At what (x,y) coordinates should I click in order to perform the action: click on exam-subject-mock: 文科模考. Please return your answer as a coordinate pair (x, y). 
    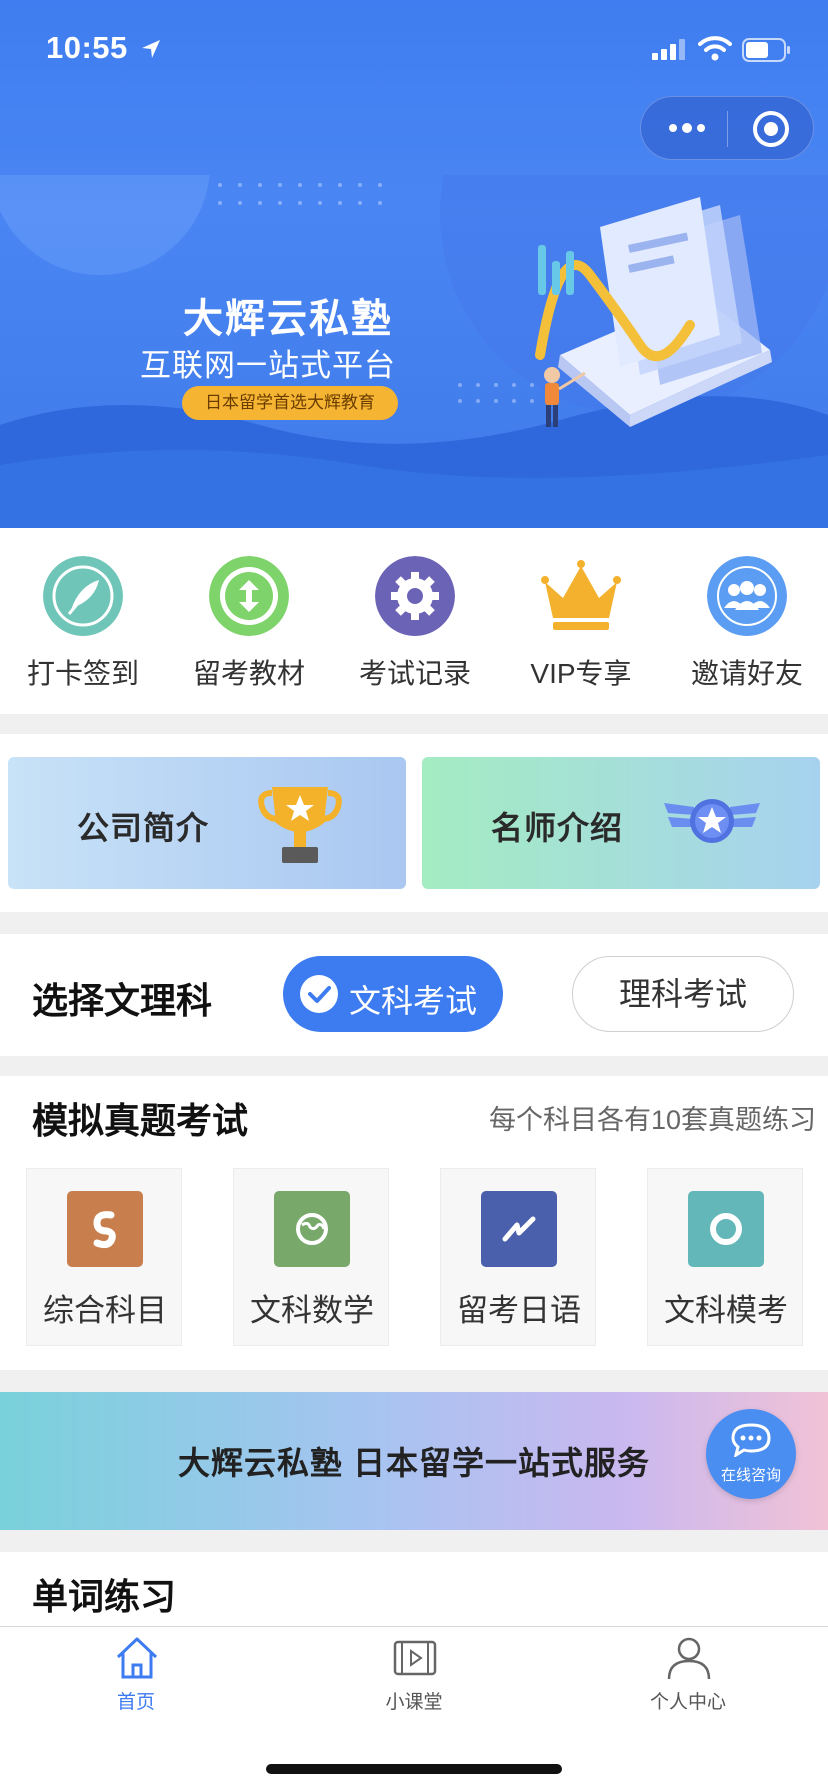
    Looking at the image, I should click on (725, 1257).